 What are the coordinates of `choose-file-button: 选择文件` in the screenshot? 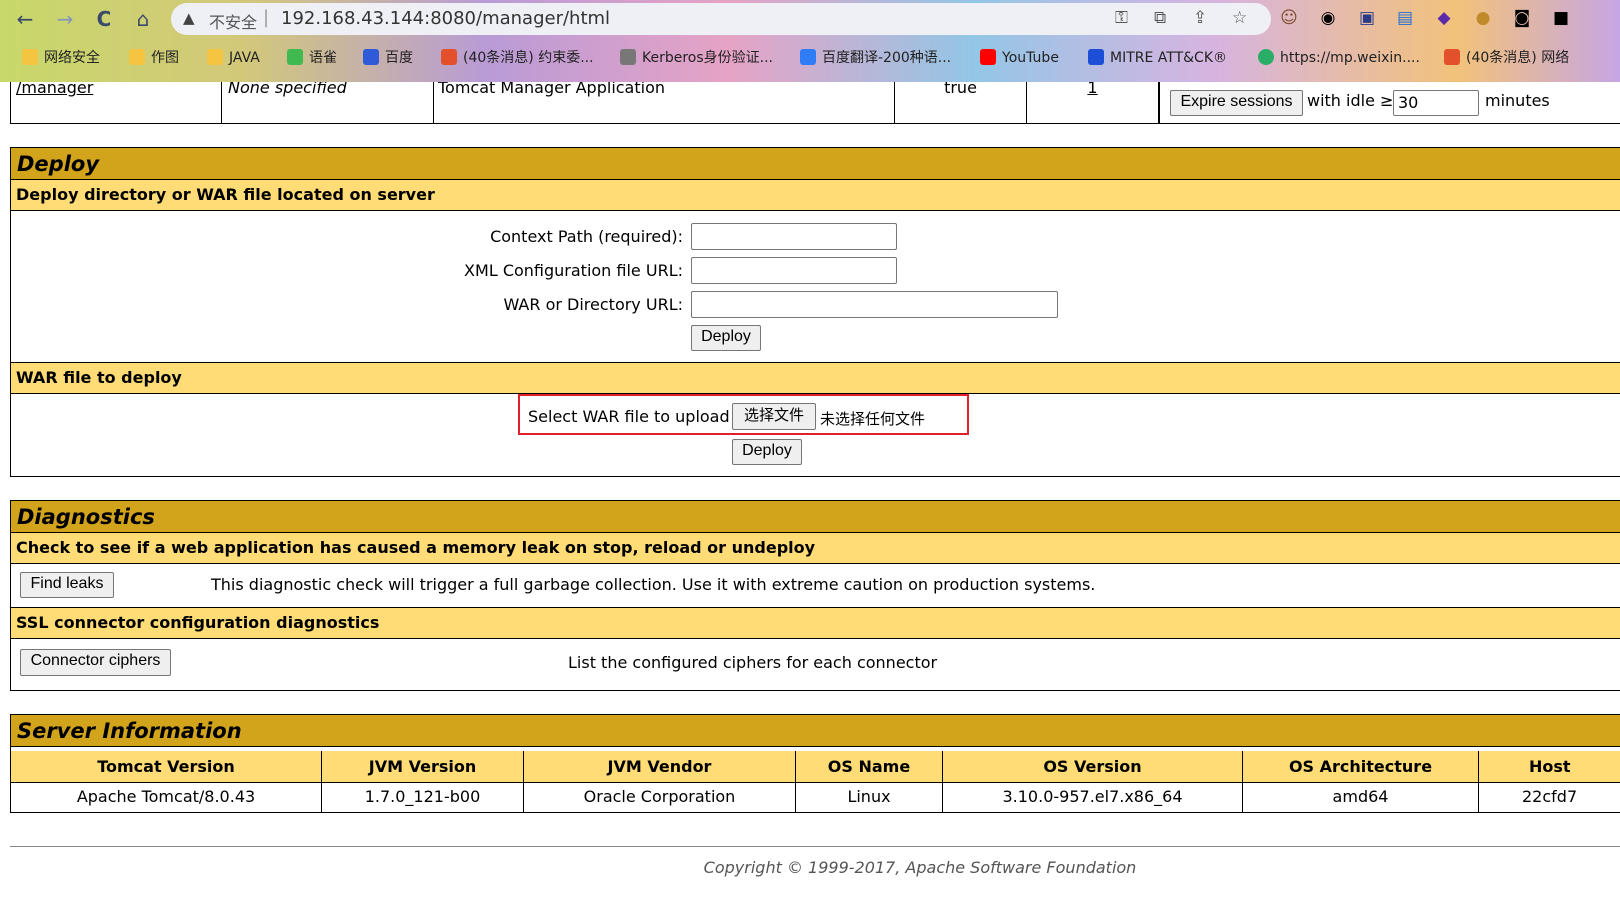 It's located at (774, 416).